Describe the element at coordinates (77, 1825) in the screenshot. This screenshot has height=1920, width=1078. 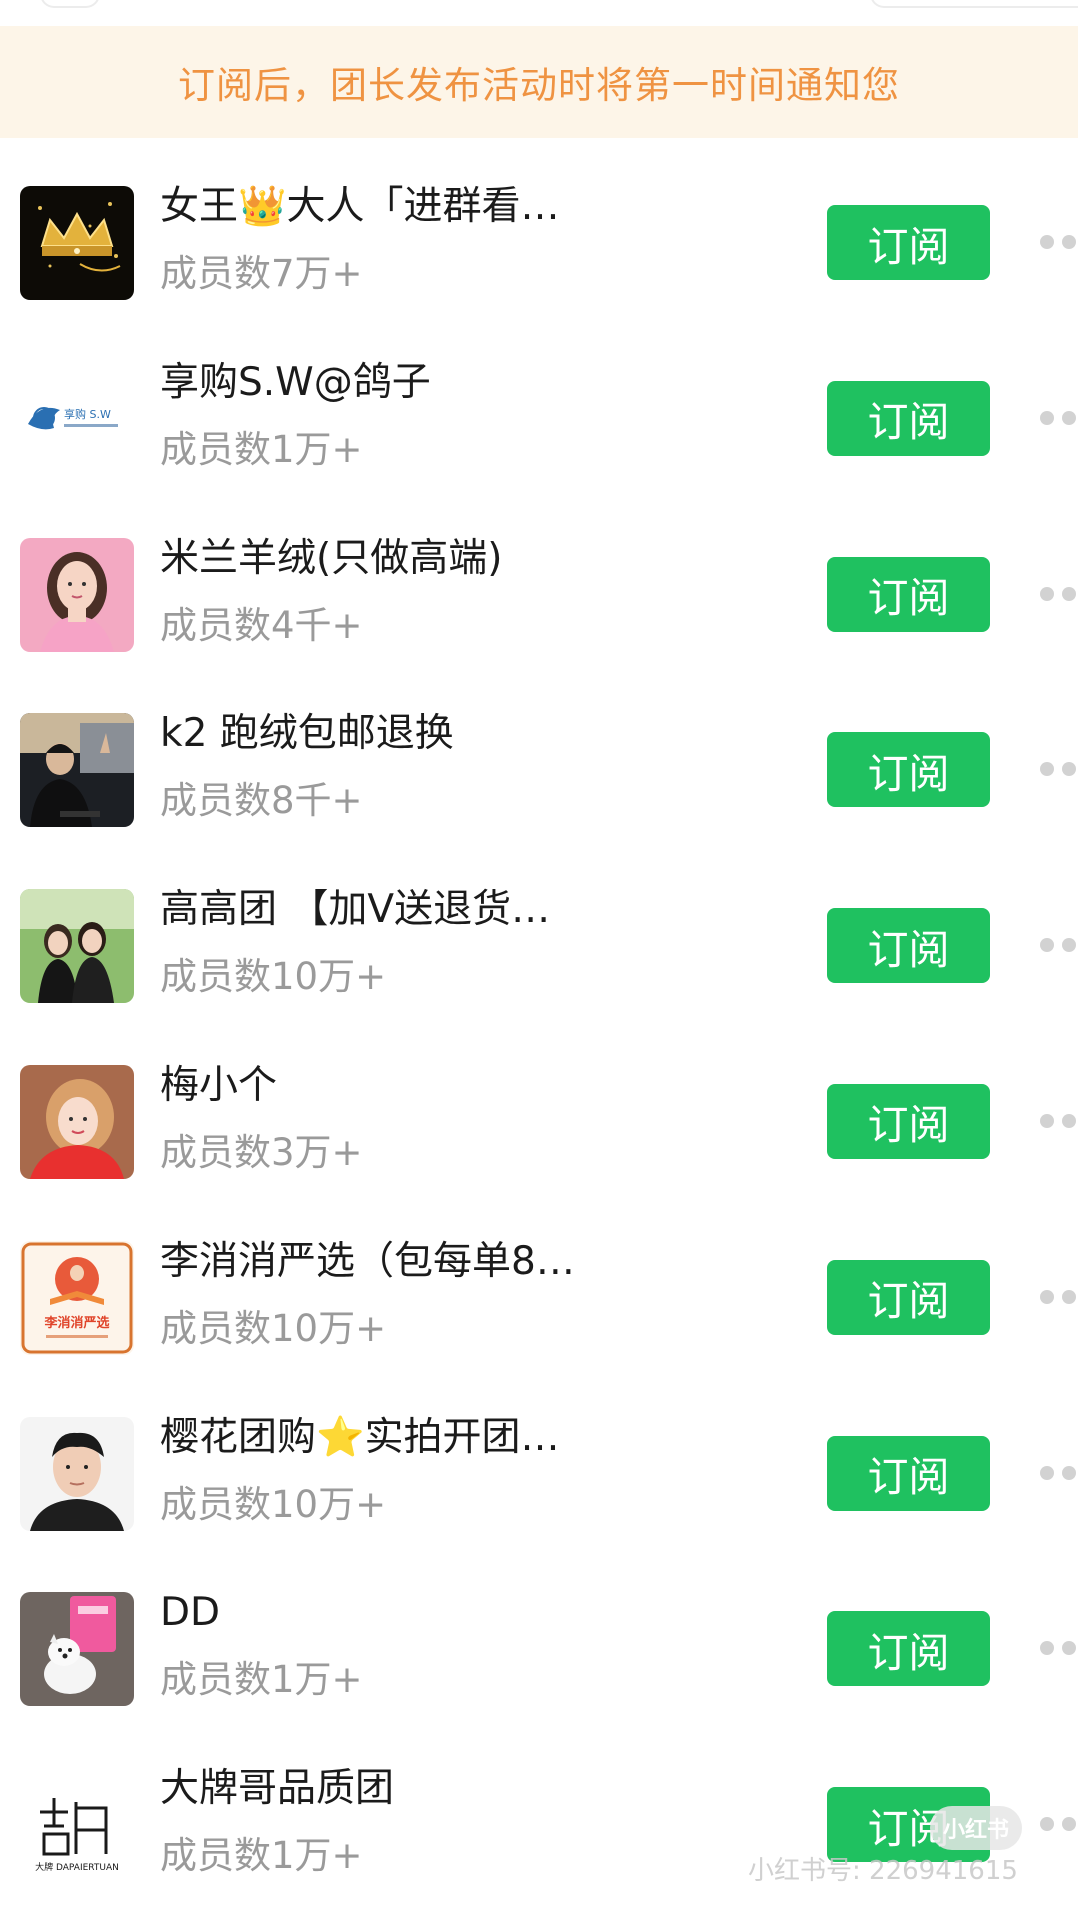
I see `dapaier-logo-avatar: 大牌 DAPAIERTUAN` at that location.